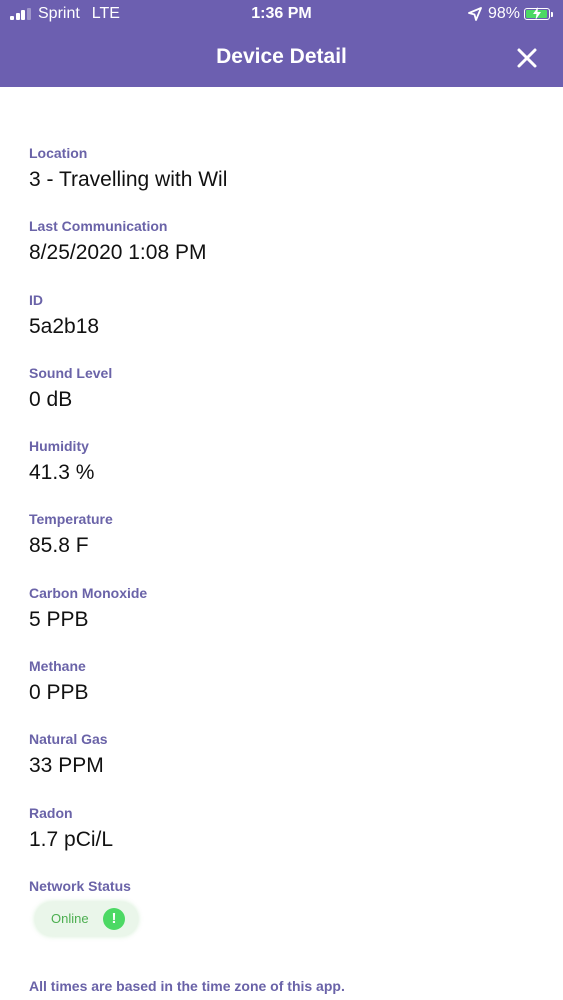 Image resolution: width=563 pixels, height=1000 pixels. I want to click on field-label: Last Communication, so click(98, 226).